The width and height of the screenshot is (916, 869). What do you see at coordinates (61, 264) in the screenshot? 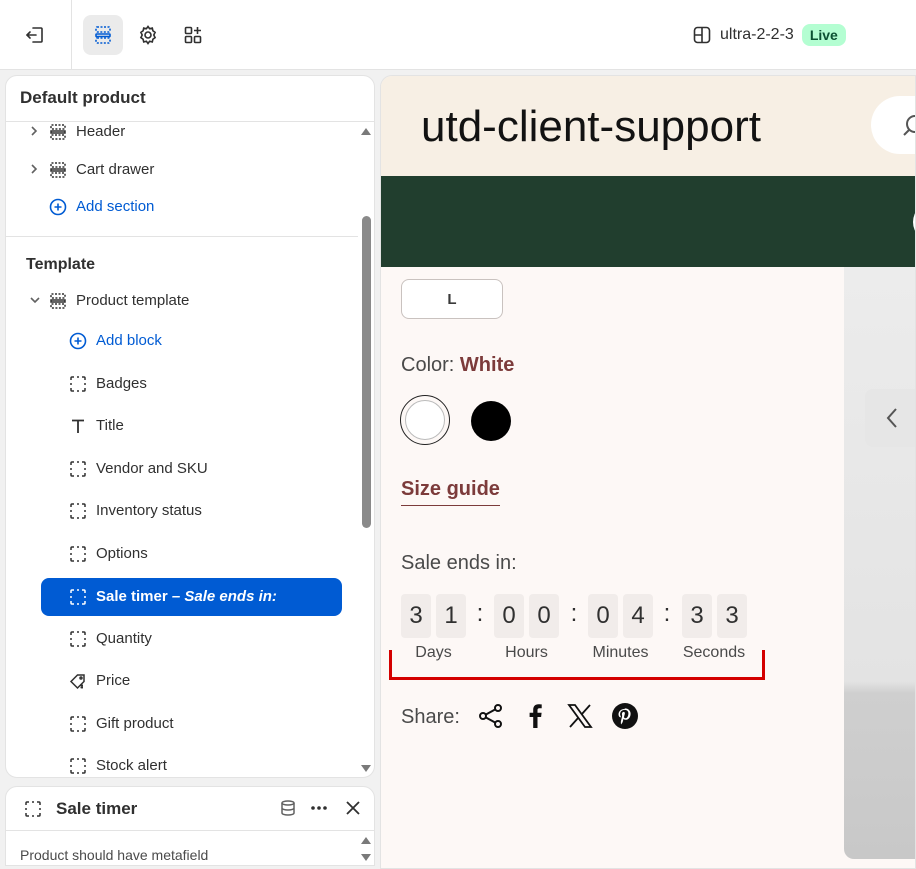
I see `template-heading: Template` at bounding box center [61, 264].